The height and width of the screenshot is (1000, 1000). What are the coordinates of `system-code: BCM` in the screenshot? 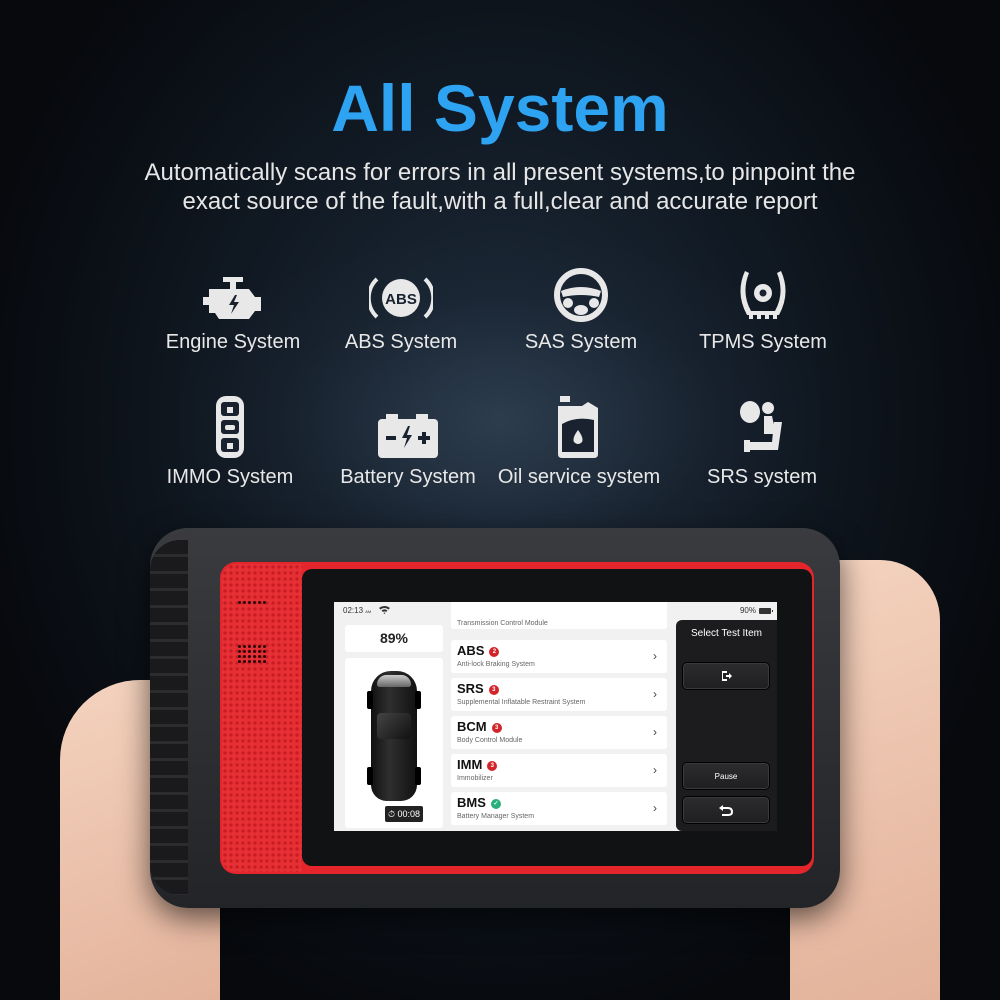 It's located at (472, 726).